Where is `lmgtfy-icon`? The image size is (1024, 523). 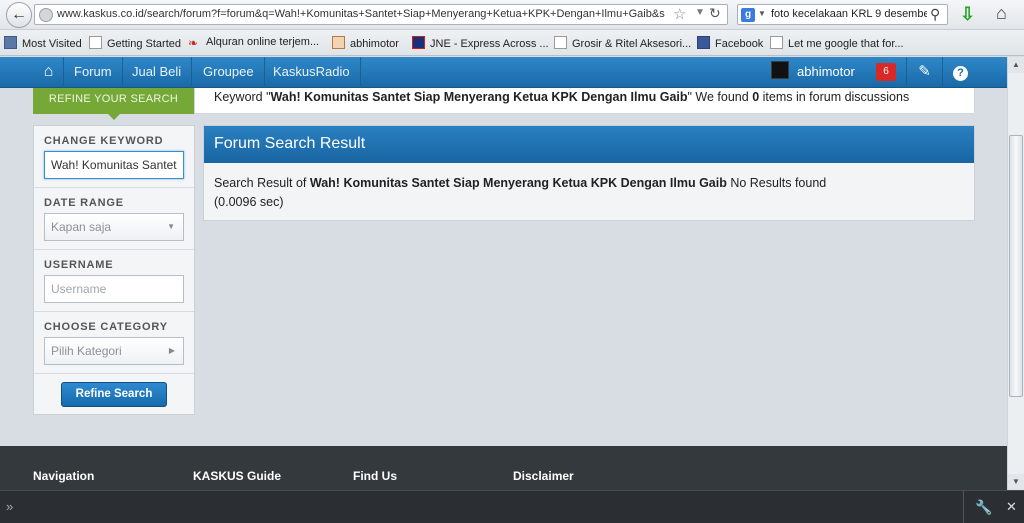 lmgtfy-icon is located at coordinates (776, 42).